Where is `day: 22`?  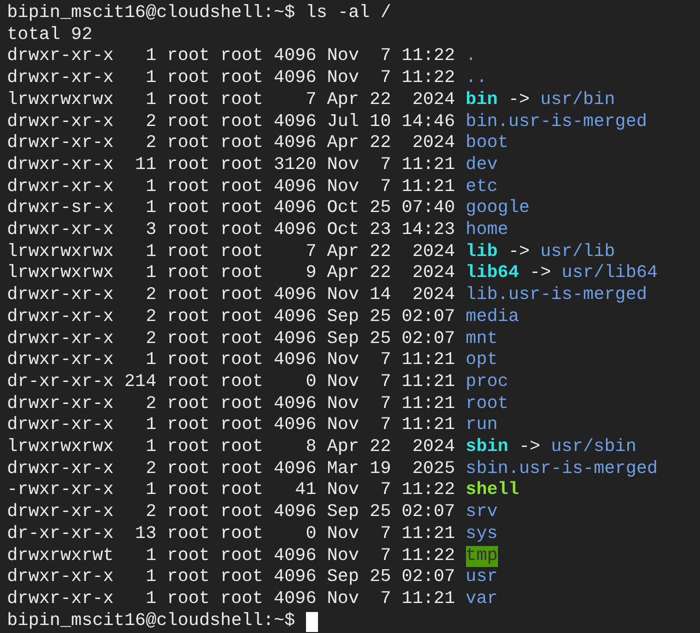
day: 22 is located at coordinates (380, 144).